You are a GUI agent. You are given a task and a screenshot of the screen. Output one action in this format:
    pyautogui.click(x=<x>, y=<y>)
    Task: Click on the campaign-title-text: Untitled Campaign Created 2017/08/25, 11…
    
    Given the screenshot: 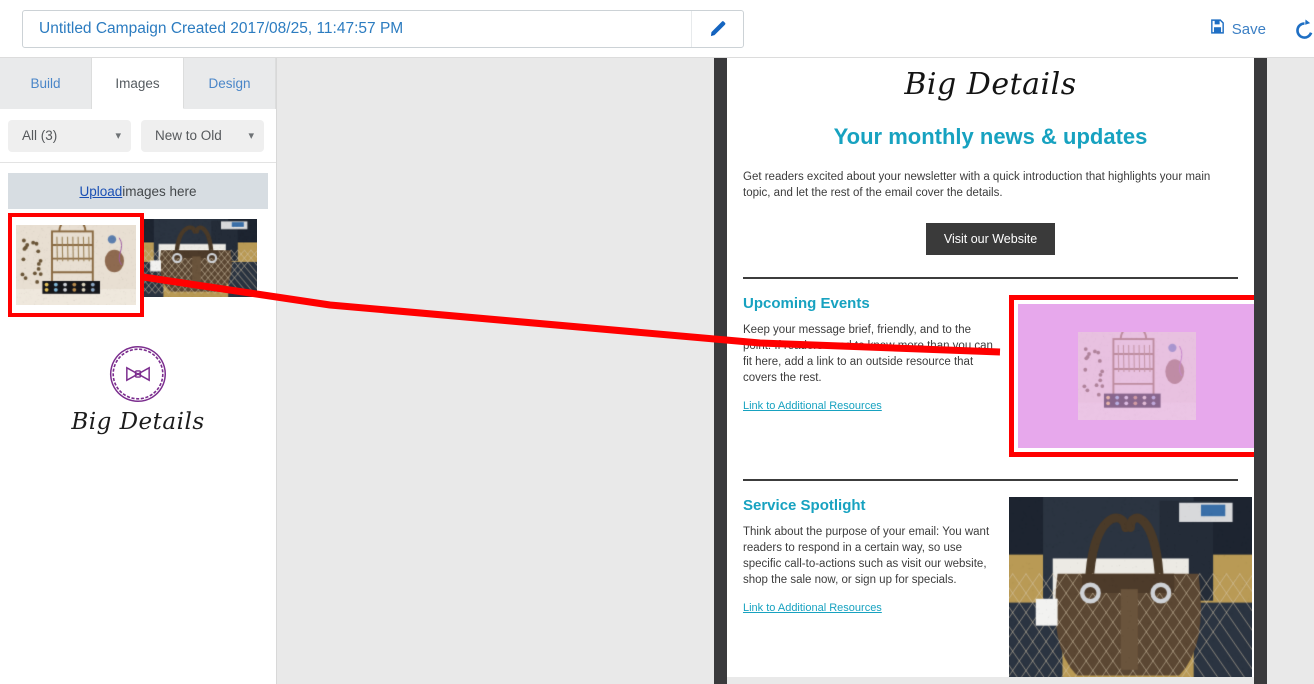 What is the action you would take?
    pyautogui.click(x=357, y=29)
    